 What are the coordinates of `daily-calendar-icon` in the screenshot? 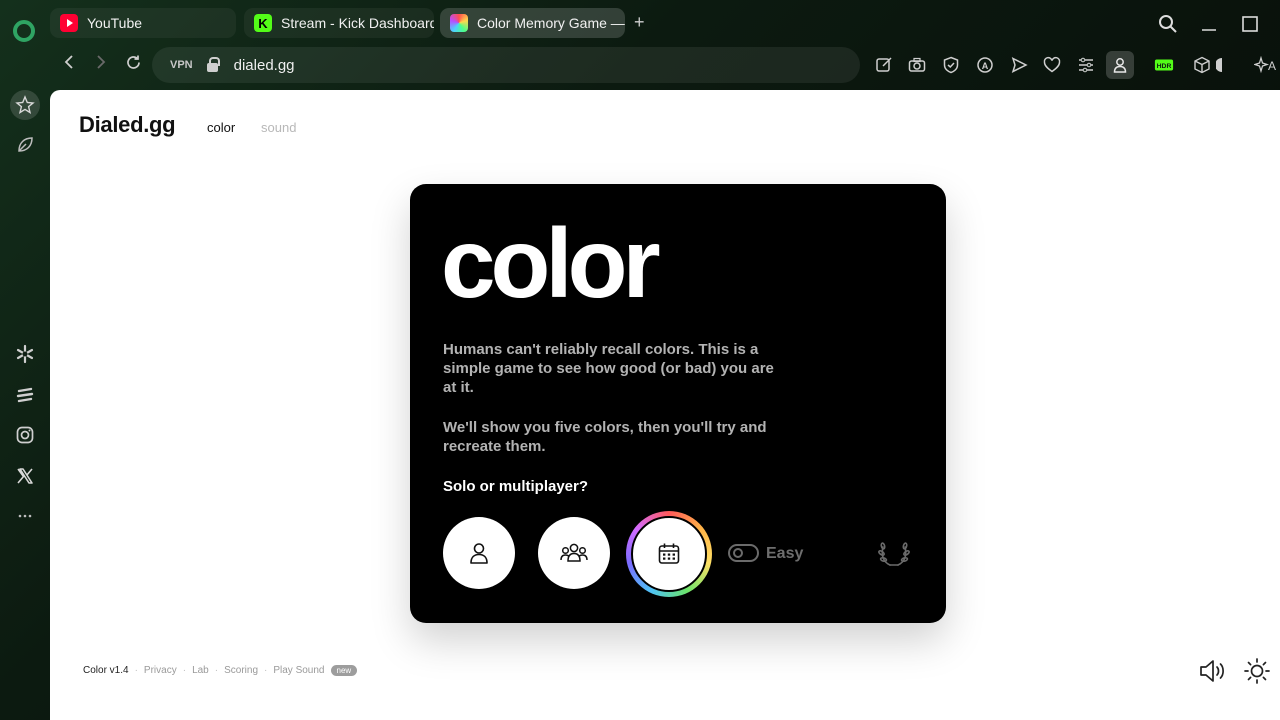 It's located at (669, 553).